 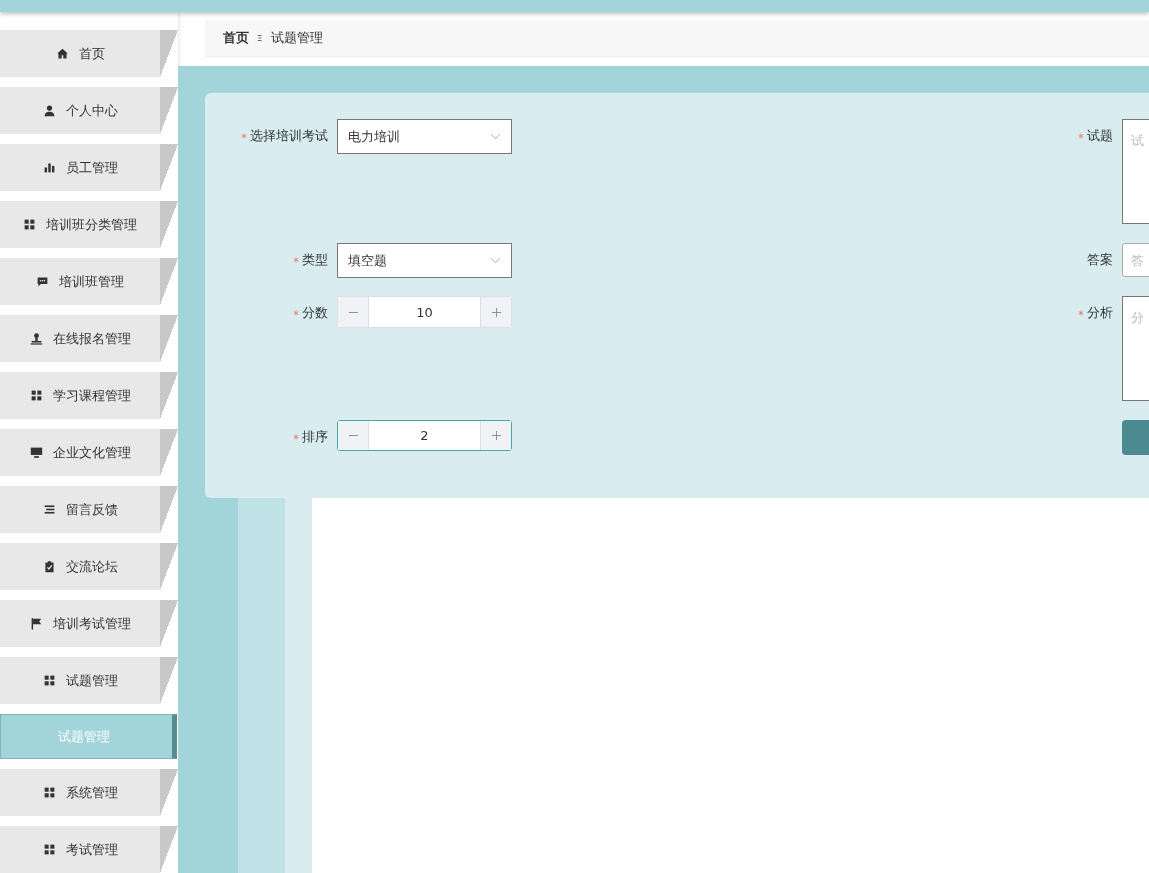 I want to click on select-field: 电力培训, so click(x=424, y=136).